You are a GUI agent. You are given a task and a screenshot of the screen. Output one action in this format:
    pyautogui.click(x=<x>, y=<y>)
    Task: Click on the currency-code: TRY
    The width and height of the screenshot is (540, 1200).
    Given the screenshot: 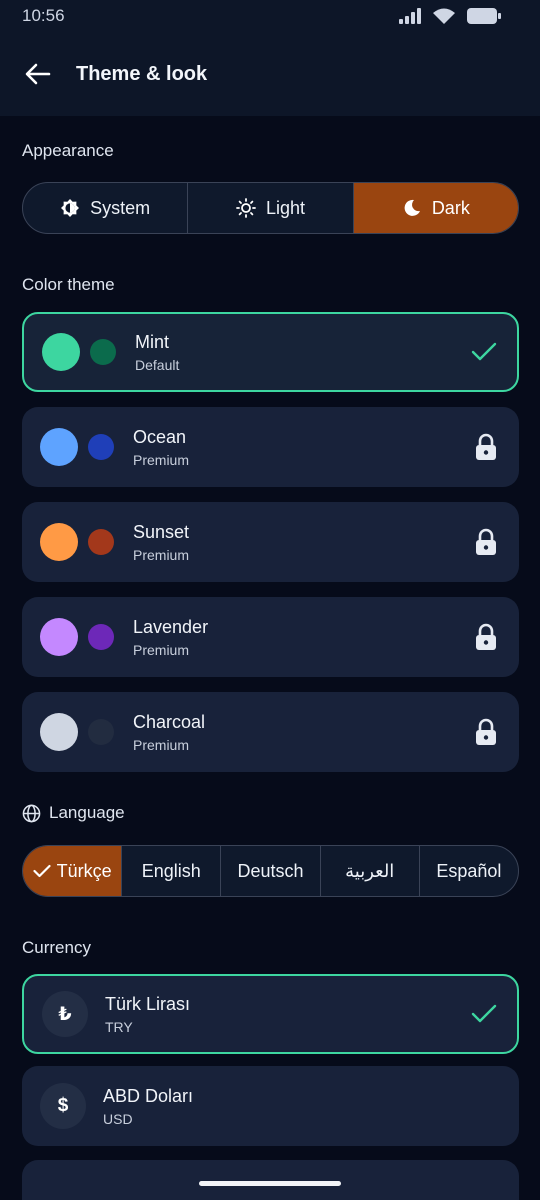 What is the action you would take?
    pyautogui.click(x=119, y=1026)
    